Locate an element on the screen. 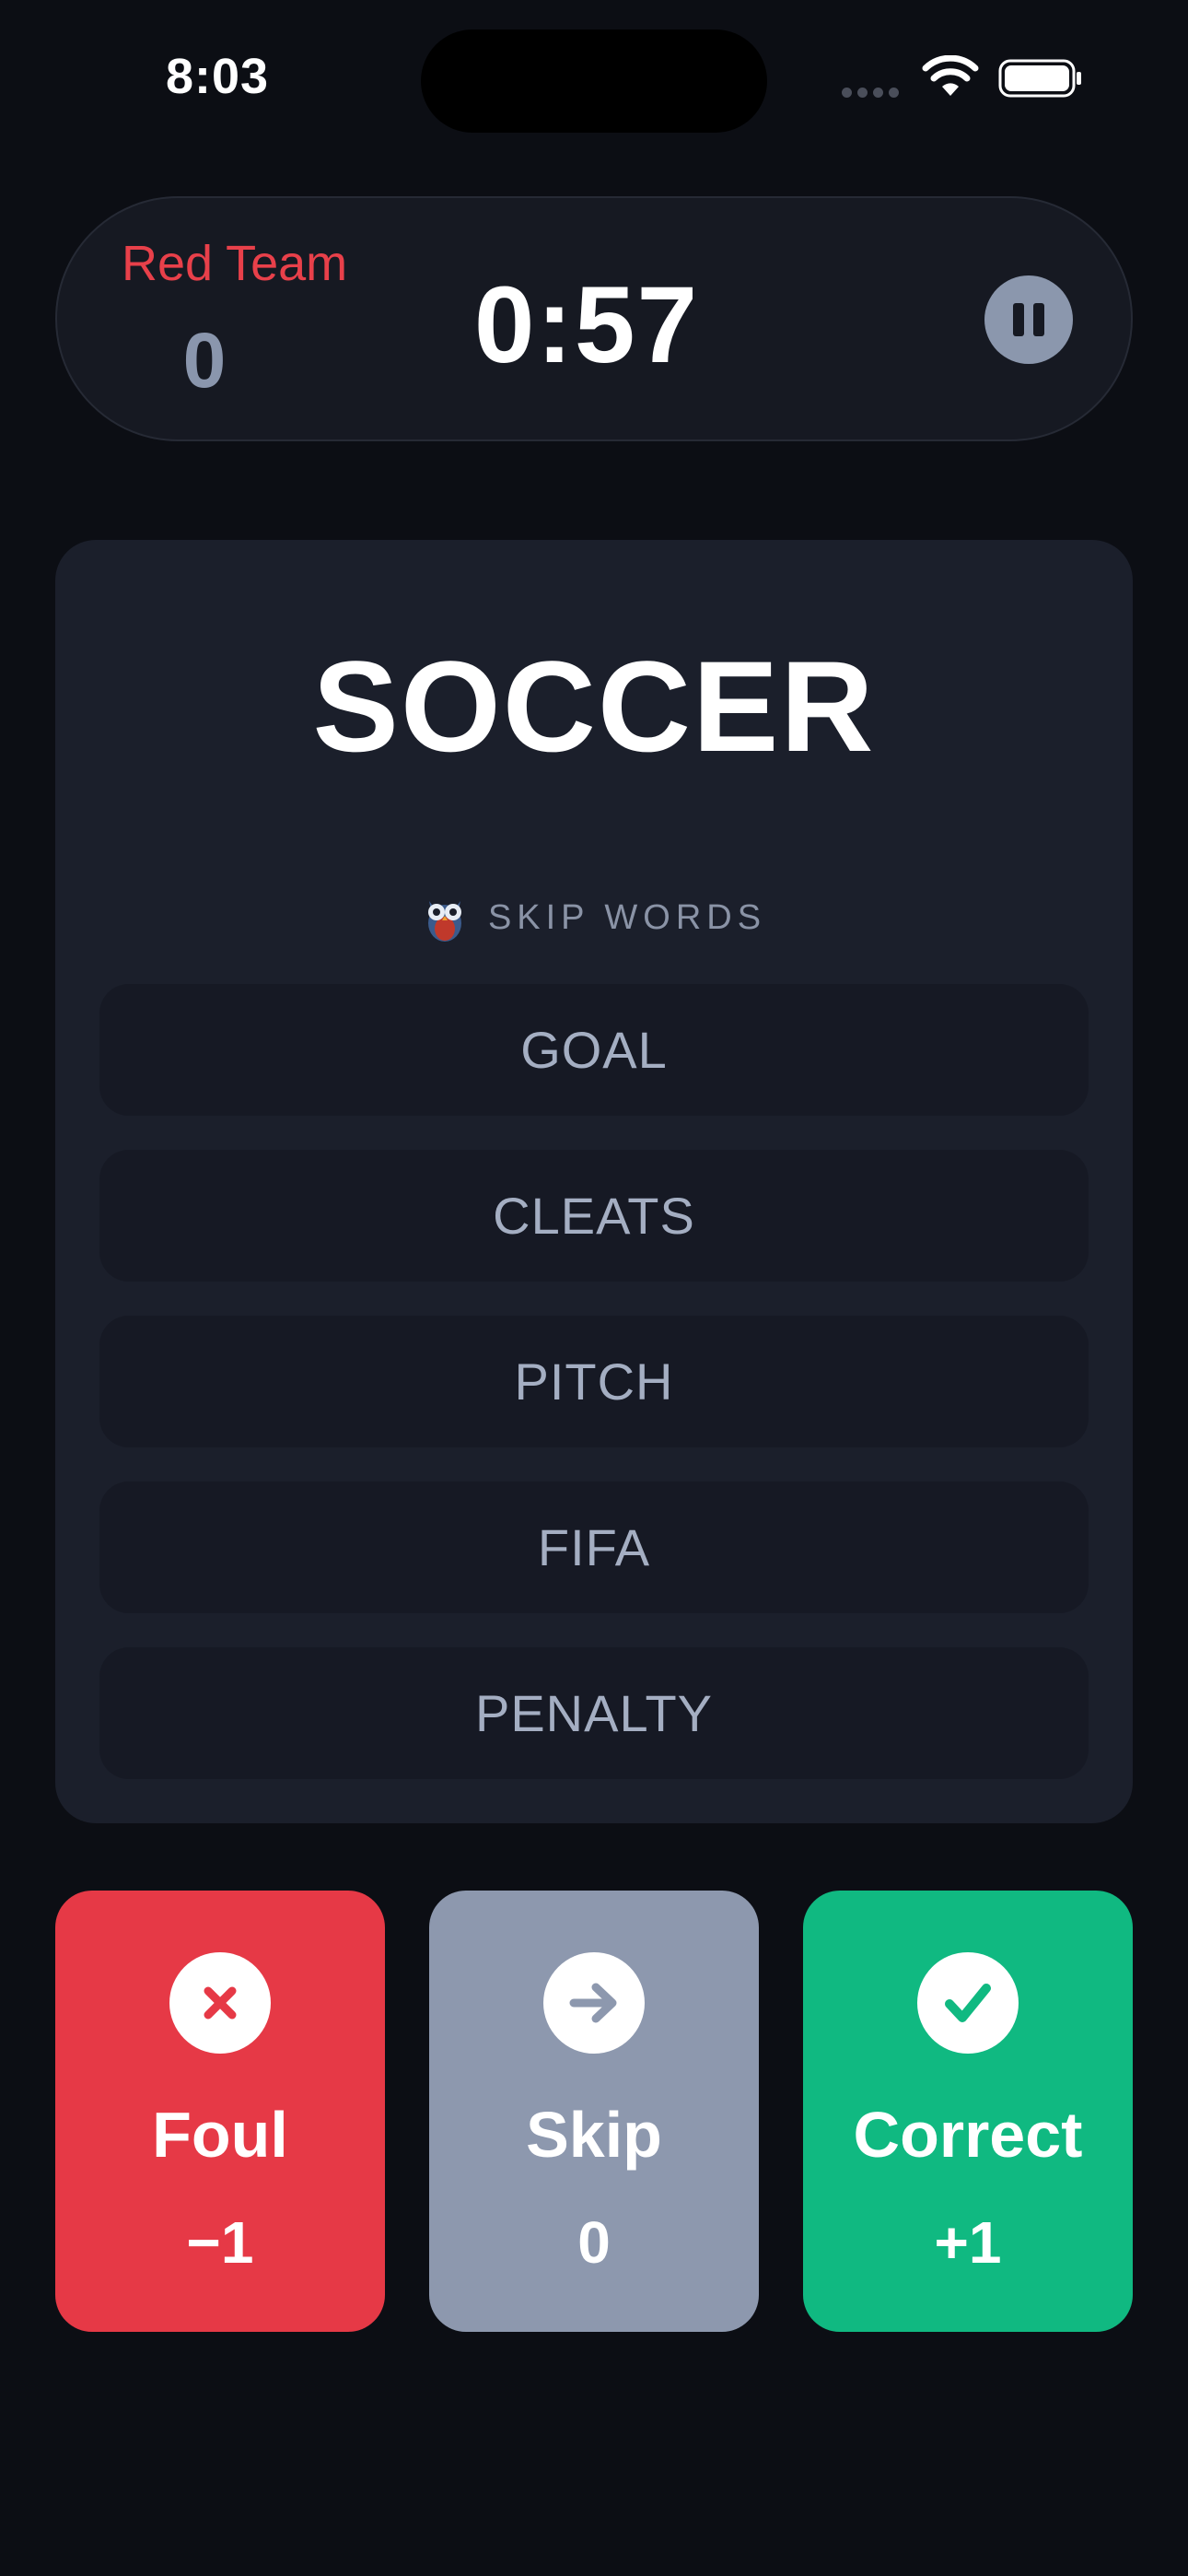  skip-word-item: PITCH is located at coordinates (594, 1381).